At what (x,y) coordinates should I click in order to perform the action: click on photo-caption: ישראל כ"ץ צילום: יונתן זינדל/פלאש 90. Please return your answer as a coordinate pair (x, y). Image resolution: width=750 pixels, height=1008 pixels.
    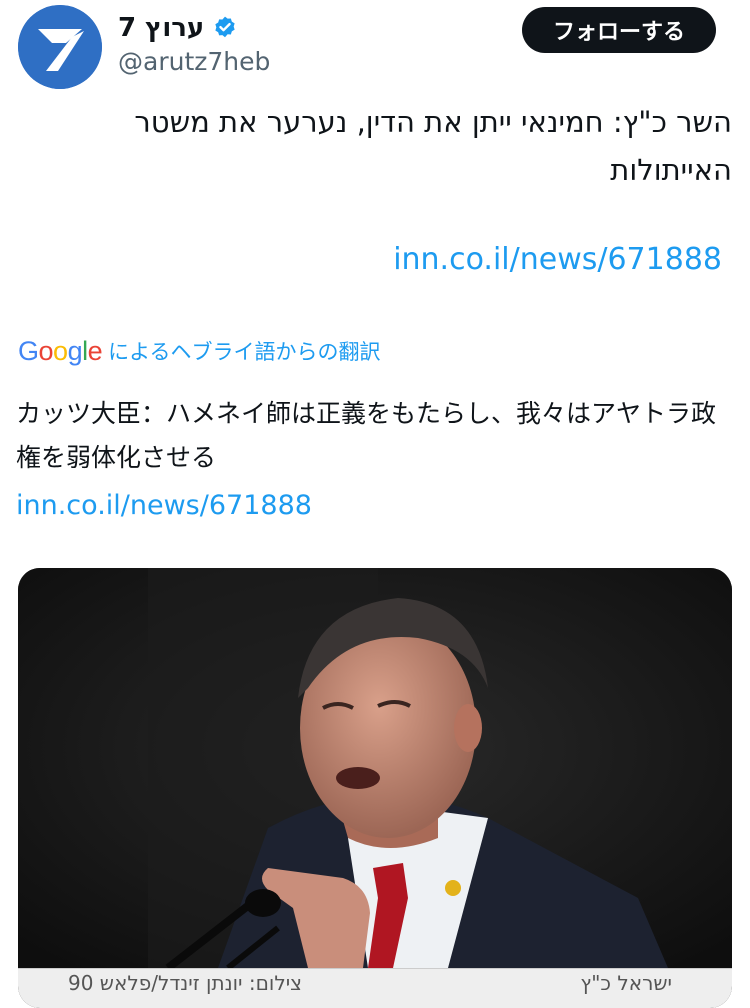
    Looking at the image, I should click on (375, 988).